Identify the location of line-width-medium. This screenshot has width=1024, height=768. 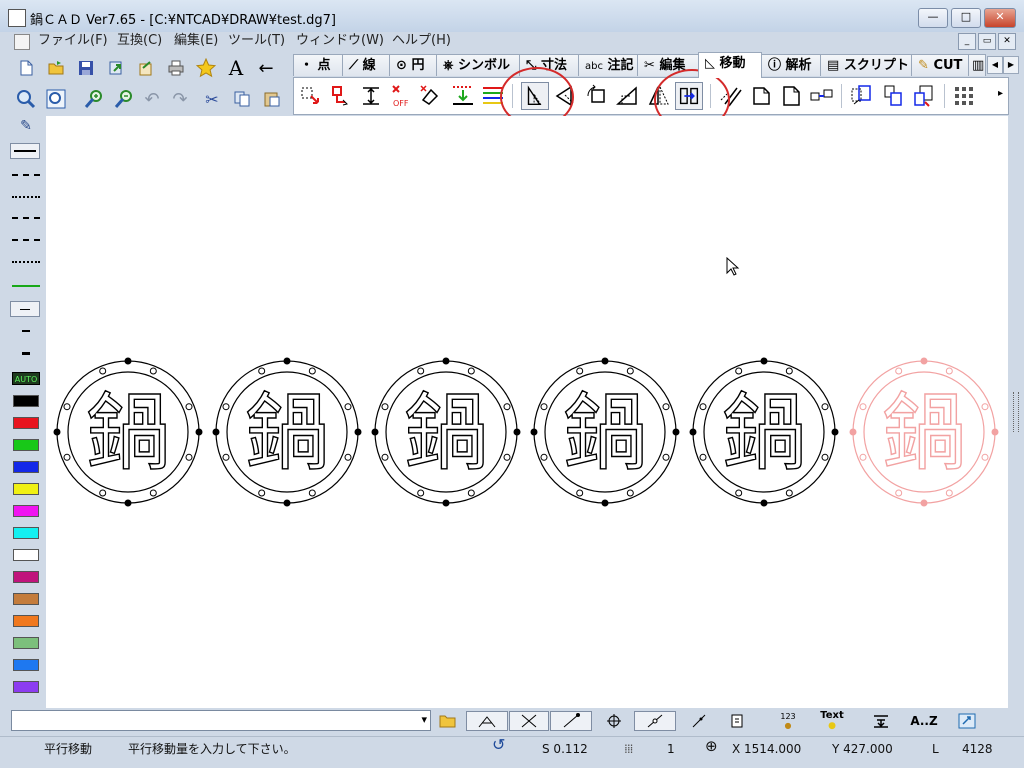
(26, 331).